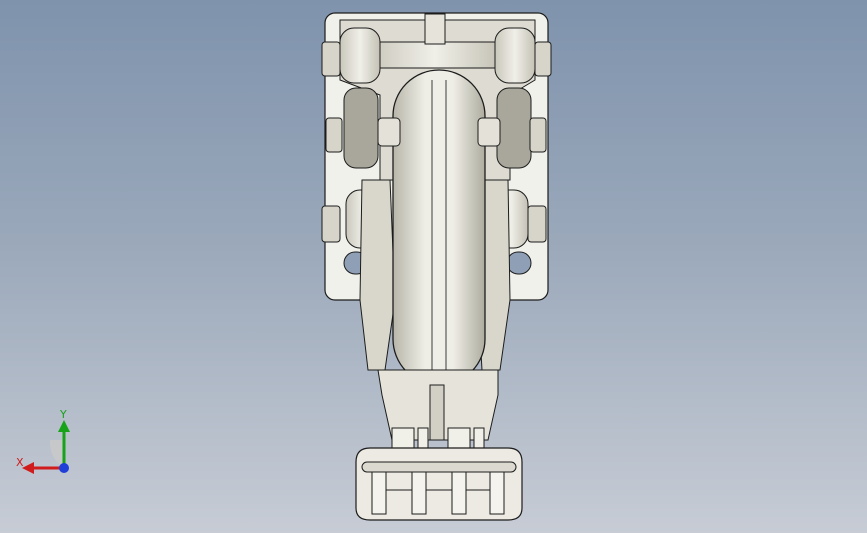 The width and height of the screenshot is (867, 533). What do you see at coordinates (437, 412) in the screenshot?
I see `brake-stem` at bounding box center [437, 412].